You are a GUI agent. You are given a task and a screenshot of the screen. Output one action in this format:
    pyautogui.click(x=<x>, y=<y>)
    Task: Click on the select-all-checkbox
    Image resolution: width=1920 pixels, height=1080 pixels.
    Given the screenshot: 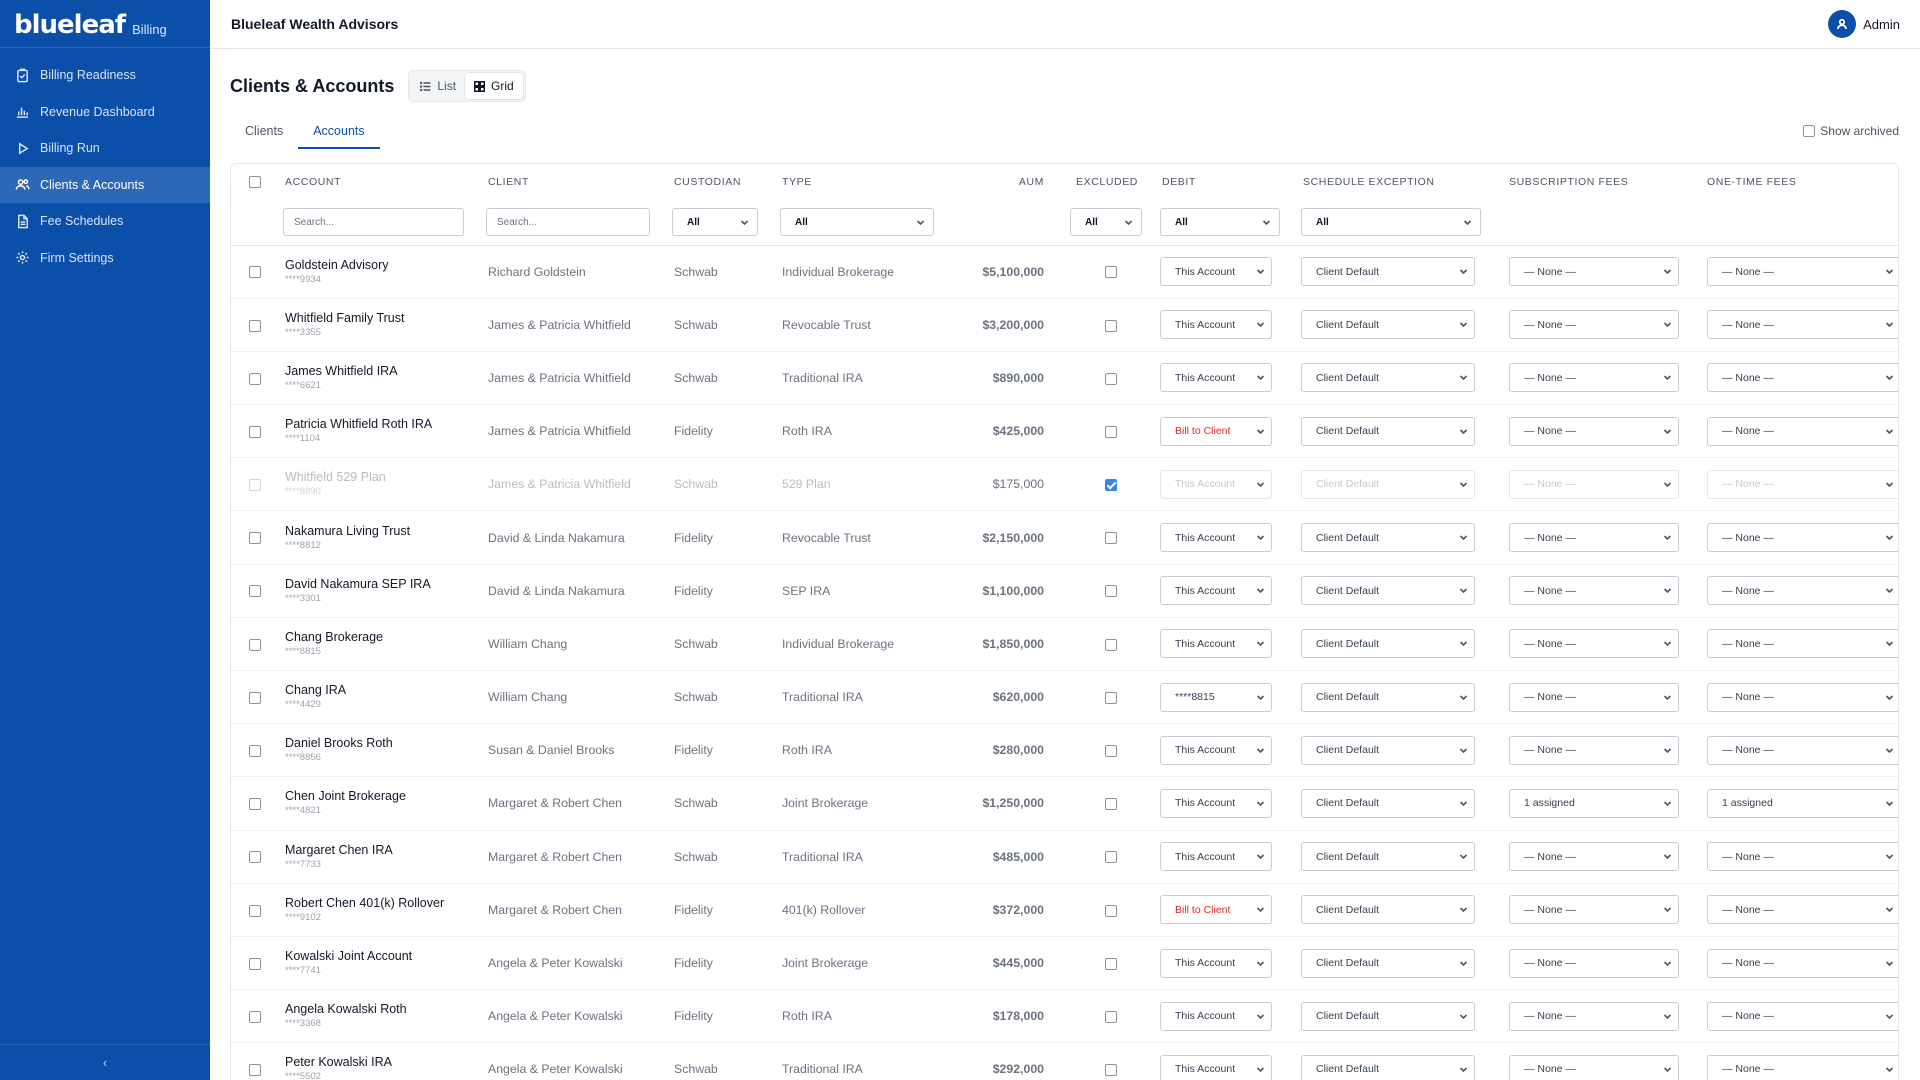 What is the action you would take?
    pyautogui.click(x=255, y=182)
    